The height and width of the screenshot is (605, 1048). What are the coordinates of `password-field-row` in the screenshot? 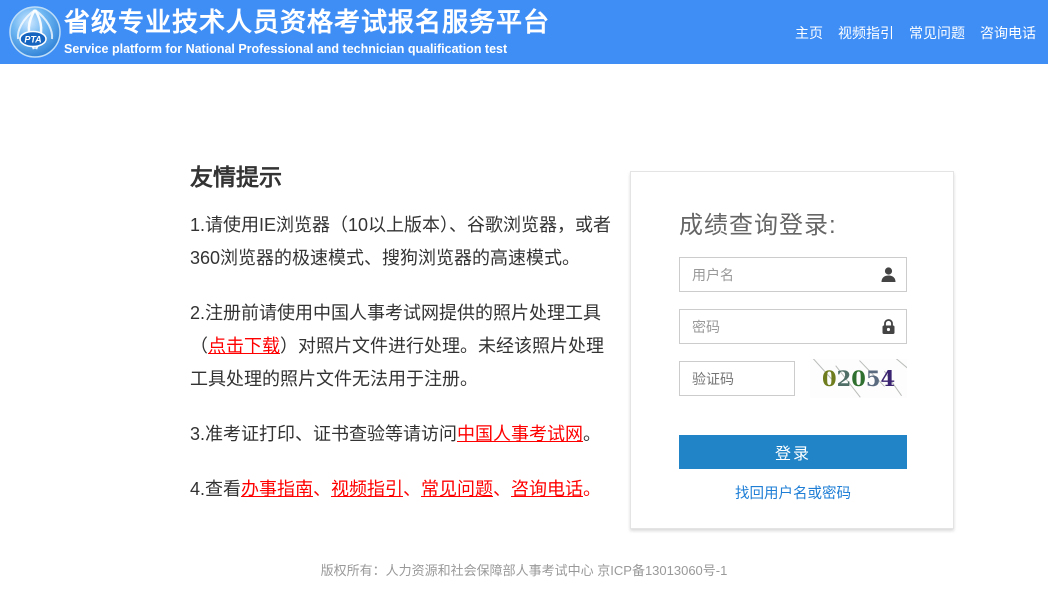 It's located at (793, 326).